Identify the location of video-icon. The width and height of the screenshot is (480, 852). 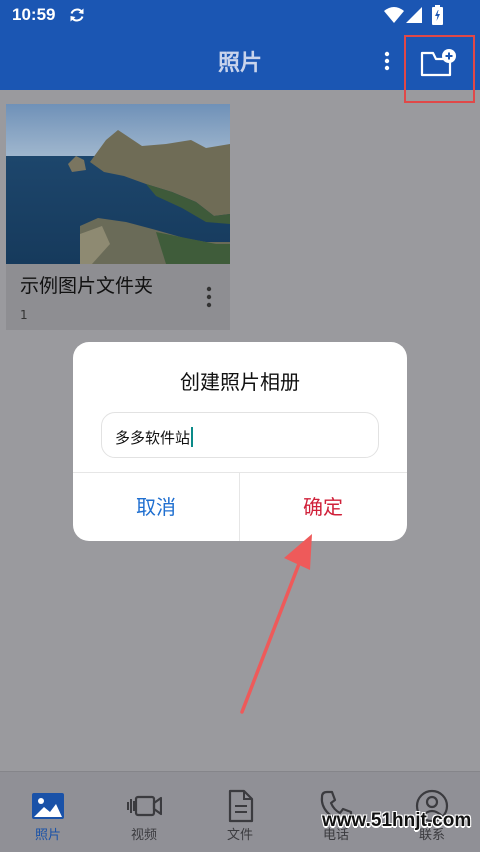
(144, 806).